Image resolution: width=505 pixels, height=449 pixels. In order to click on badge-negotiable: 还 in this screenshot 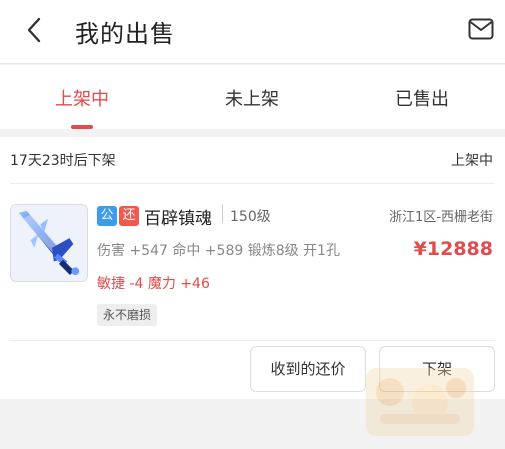, I will do `click(129, 216)`.